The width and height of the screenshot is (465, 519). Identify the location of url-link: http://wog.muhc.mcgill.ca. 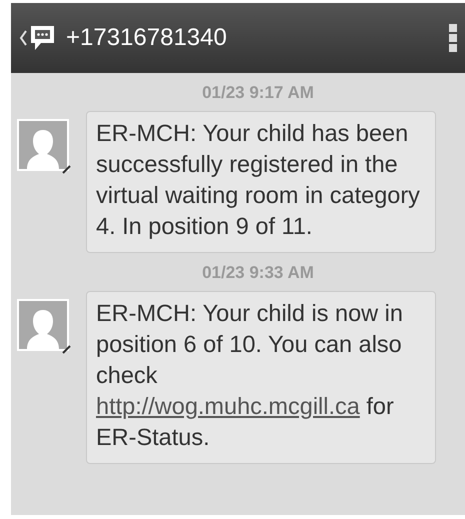
(228, 406).